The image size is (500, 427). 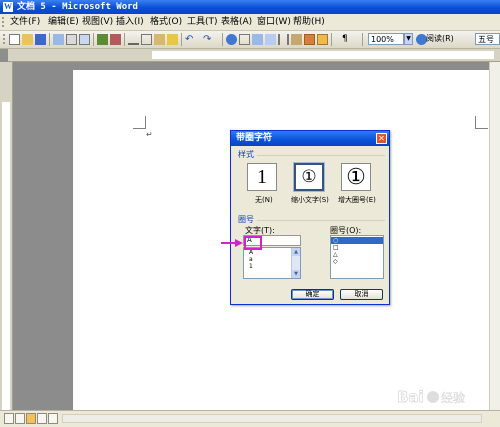 I want to click on outline-view-icon, so click(x=42, y=418).